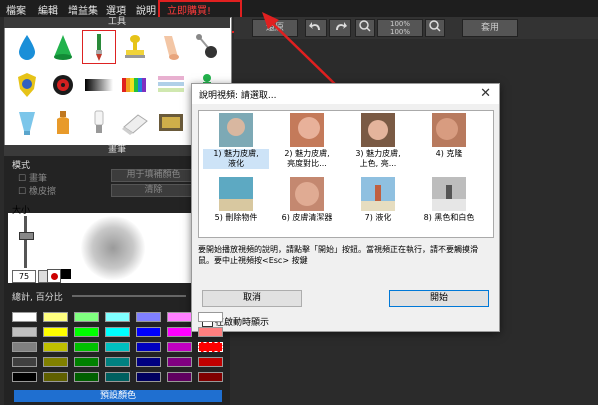  What do you see at coordinates (54, 276) in the screenshot?
I see `round-brush-button` at bounding box center [54, 276].